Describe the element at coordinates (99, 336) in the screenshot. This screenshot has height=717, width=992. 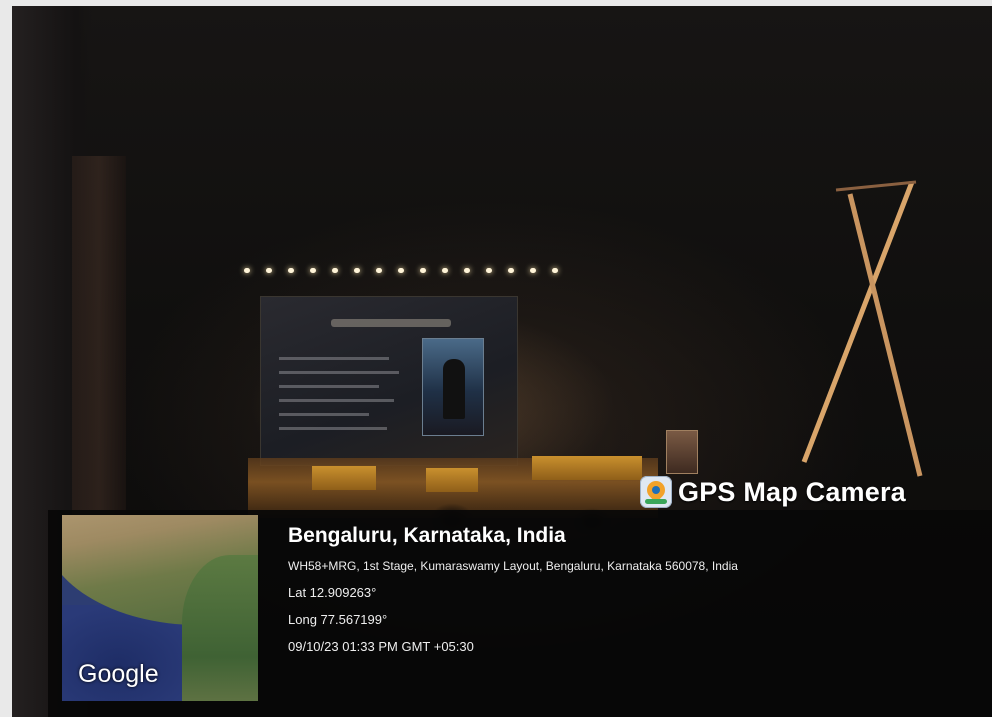
I see `auditorium-pillar` at that location.